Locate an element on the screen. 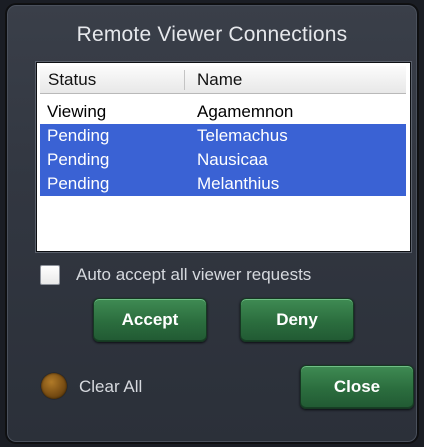 The image size is (424, 447). row-name: Nausicaa is located at coordinates (232, 159).